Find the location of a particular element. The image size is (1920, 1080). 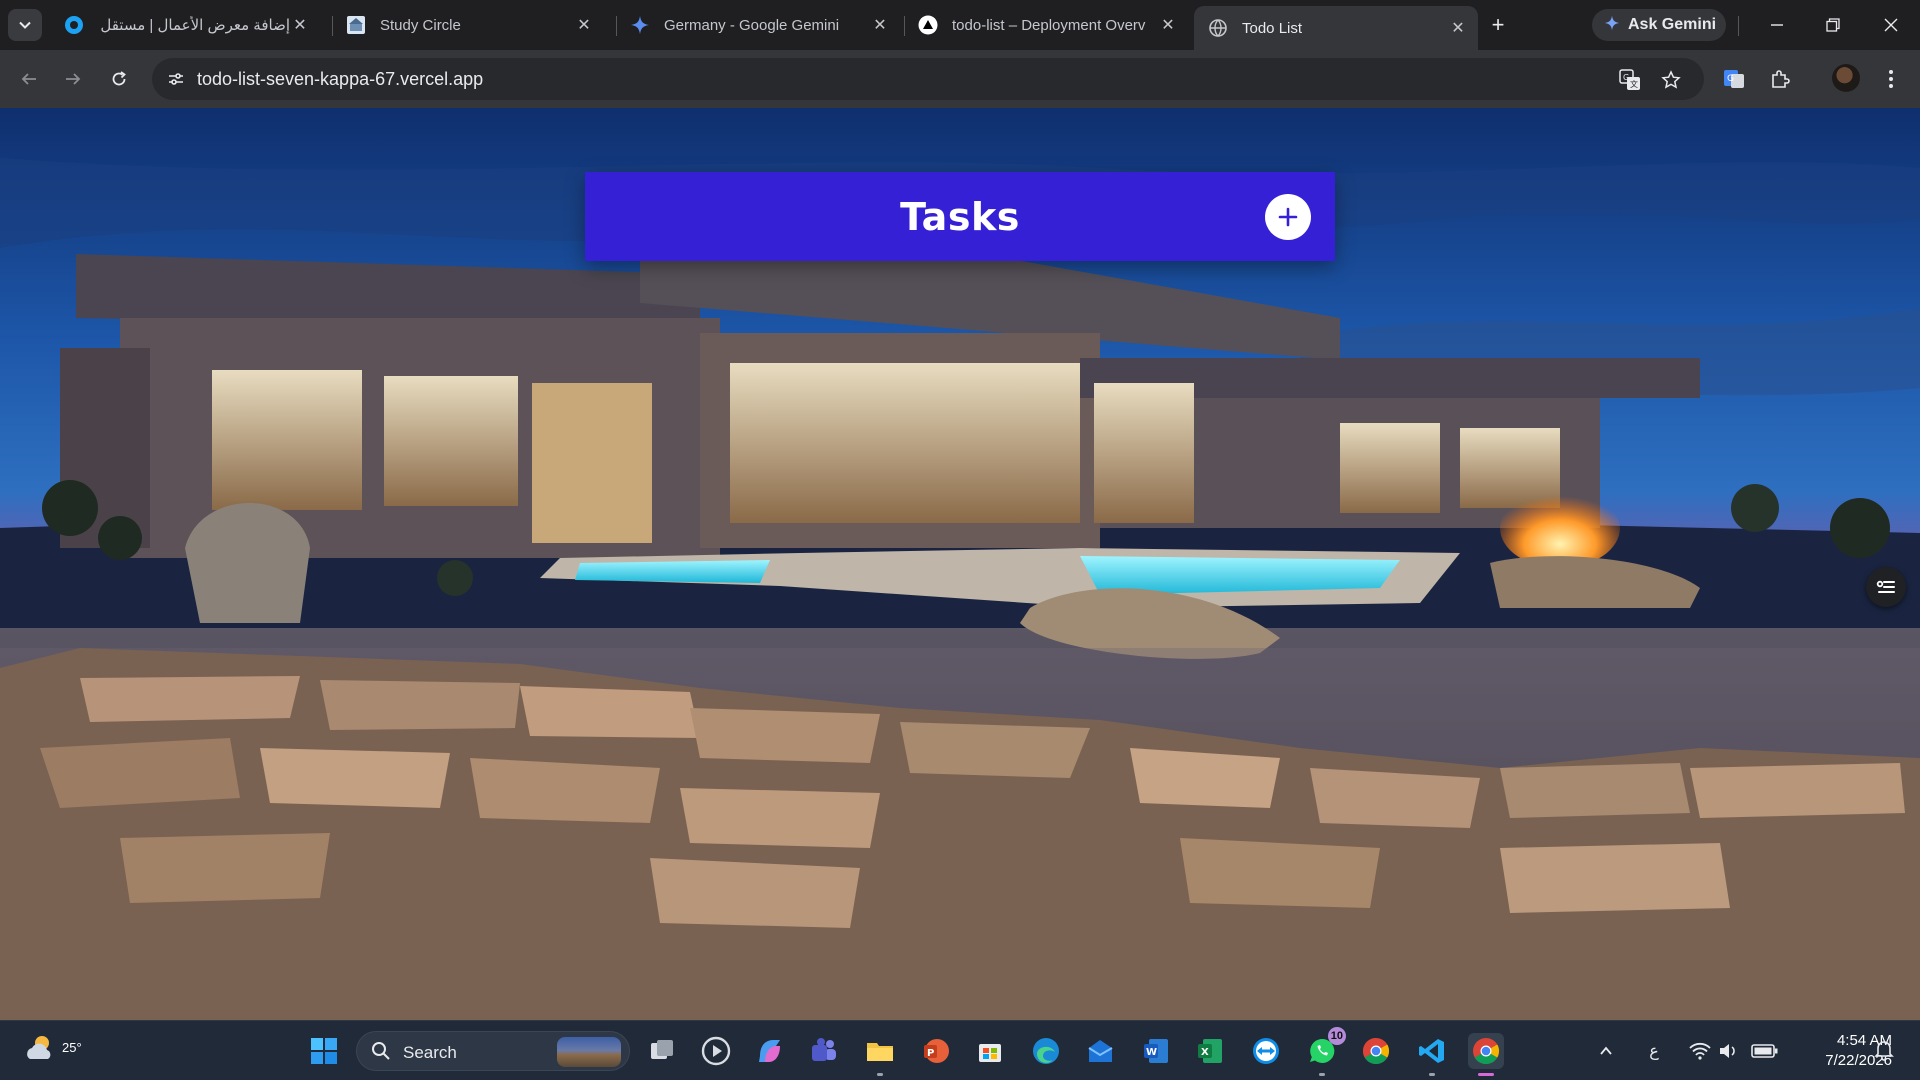

tab-vercel: todo-list – Deployment Overv ✕ is located at coordinates (1046, 25).